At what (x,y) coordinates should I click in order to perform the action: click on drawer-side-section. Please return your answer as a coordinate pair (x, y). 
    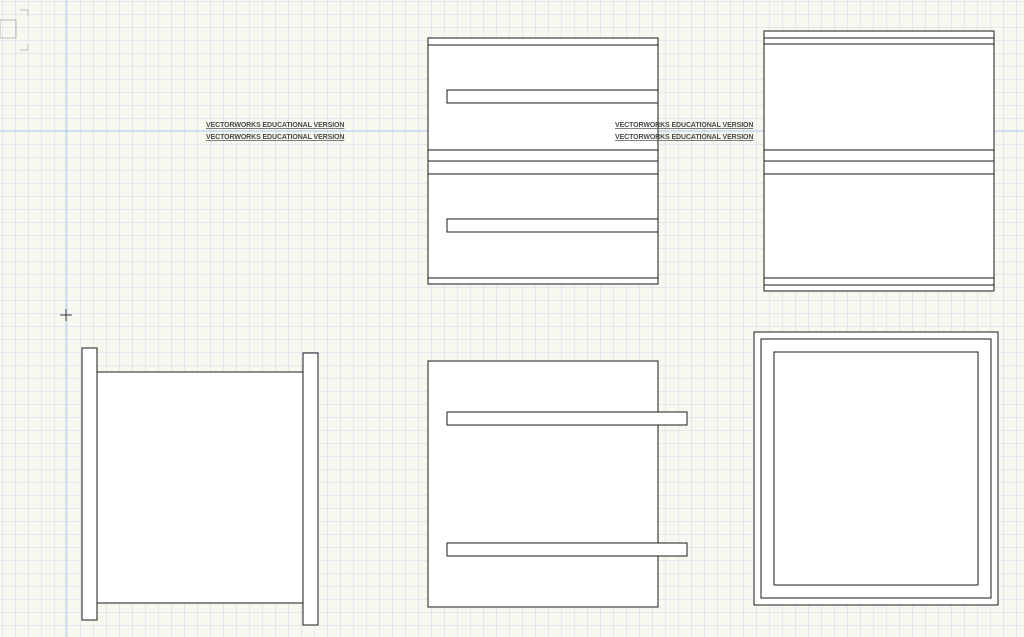
    Looking at the image, I should click on (200, 486).